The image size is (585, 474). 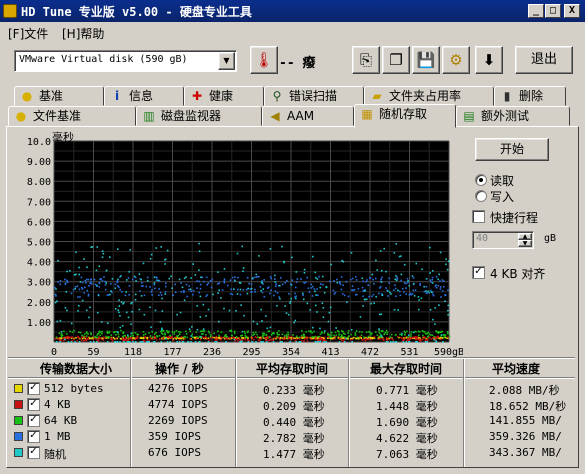 I want to click on download-icon: ⬇, so click(x=489, y=60).